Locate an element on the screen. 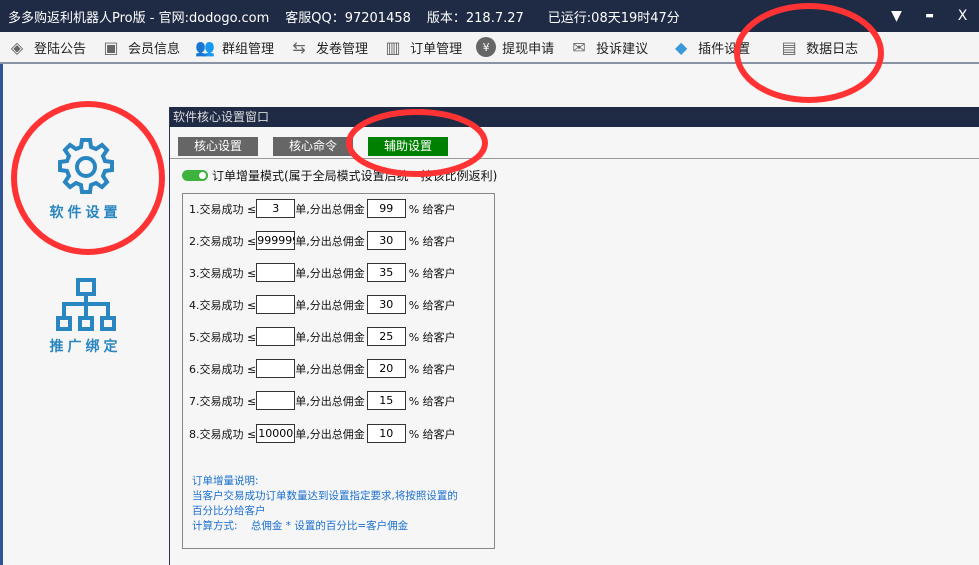 The image size is (979, 565). exchange-icon: ⇆ is located at coordinates (299, 47).